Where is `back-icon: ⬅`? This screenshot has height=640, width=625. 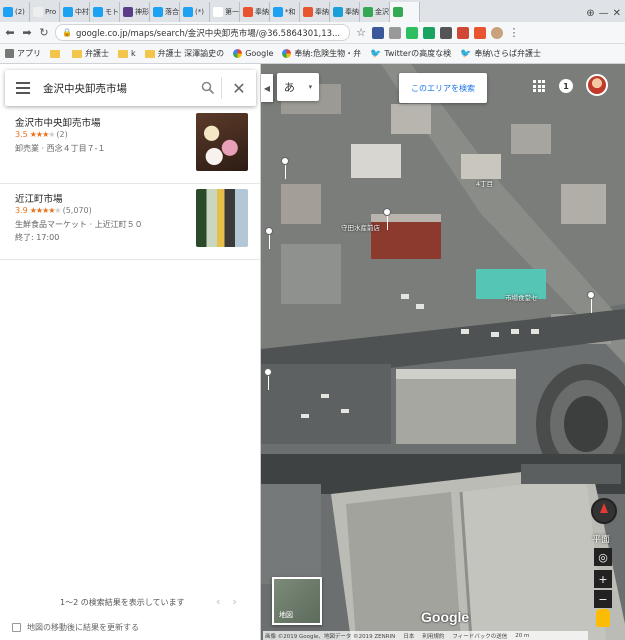 back-icon: ⬅ is located at coordinates (10, 32).